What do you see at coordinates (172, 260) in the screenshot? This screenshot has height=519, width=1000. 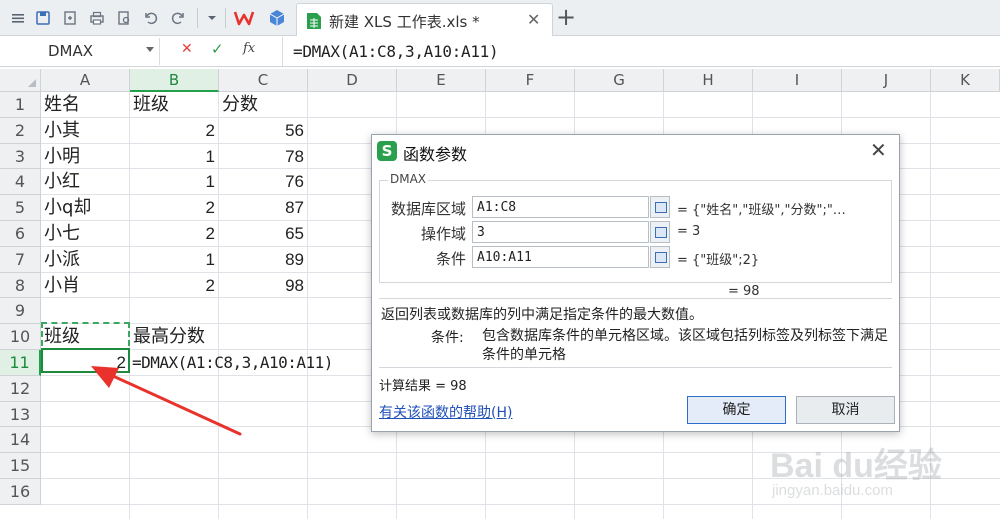 I see `cell-b7: 1` at bounding box center [172, 260].